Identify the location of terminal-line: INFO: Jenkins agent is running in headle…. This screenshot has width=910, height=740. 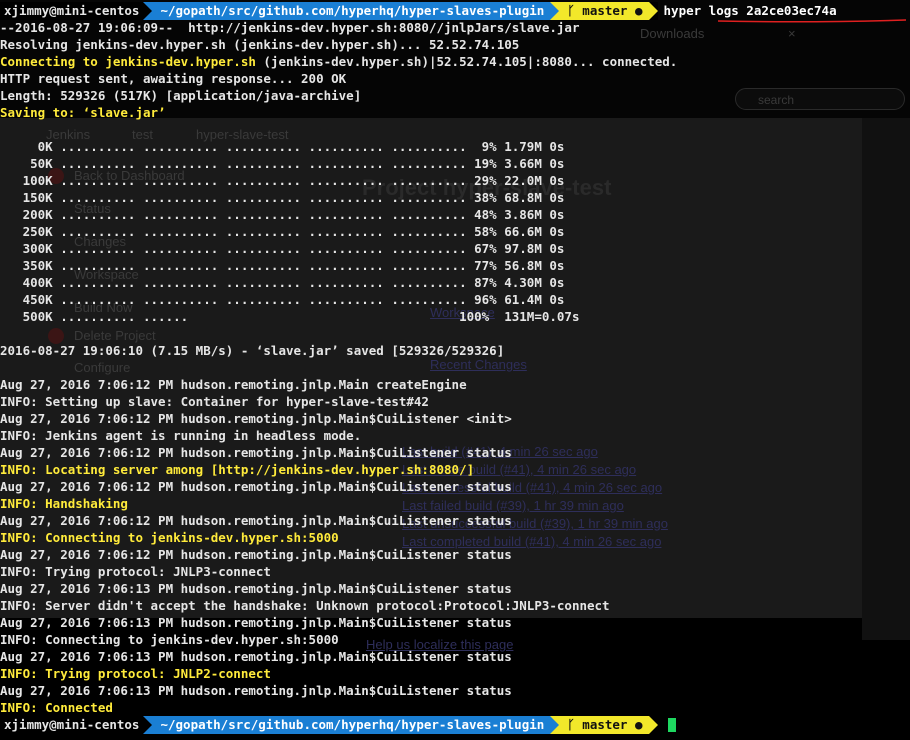
(181, 435).